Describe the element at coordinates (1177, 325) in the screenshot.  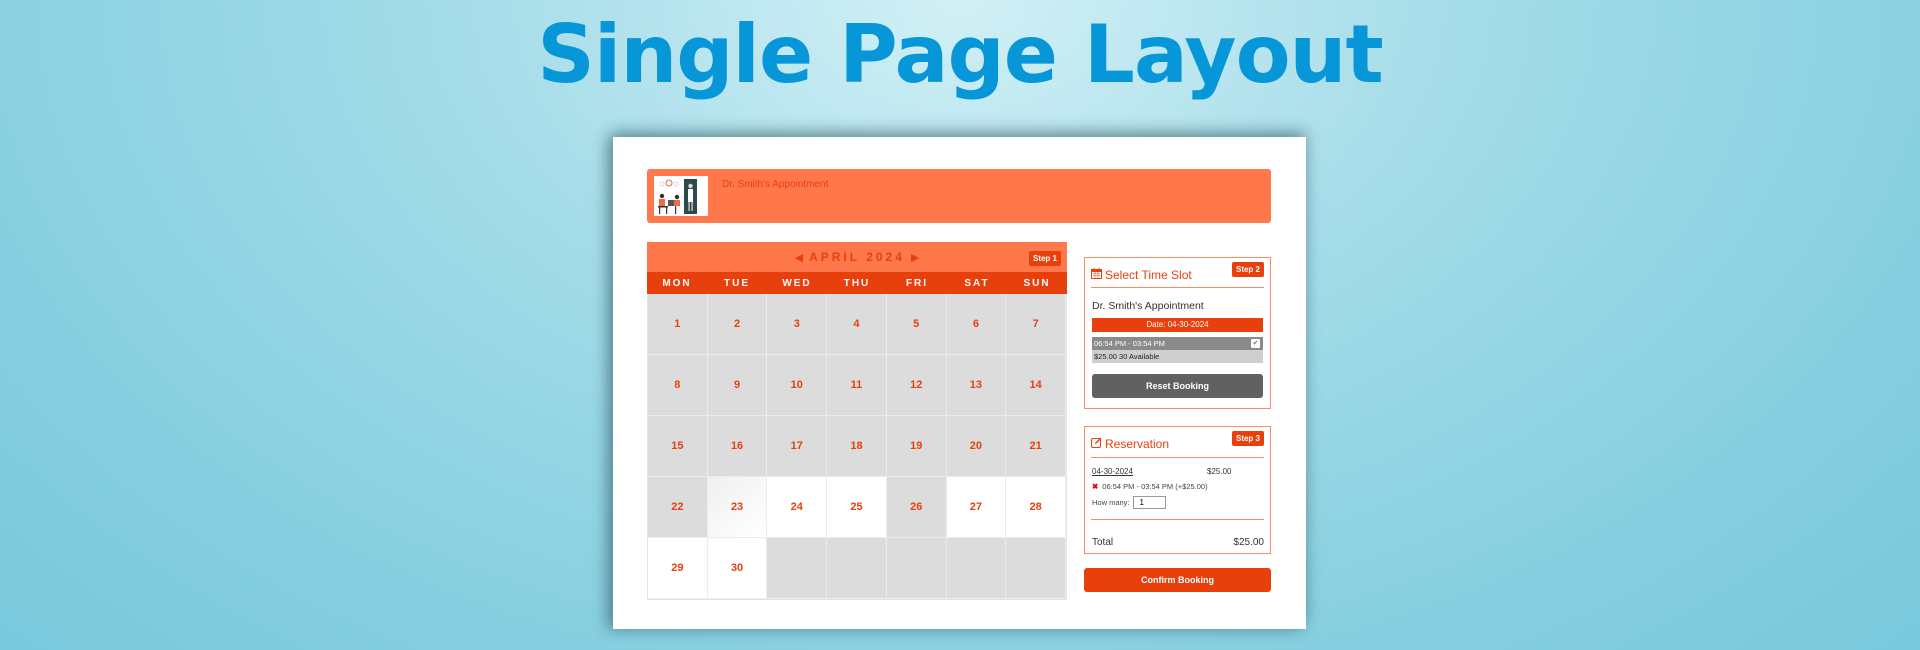
I see `selected-date-bar: Date: 04-30-2024` at that location.